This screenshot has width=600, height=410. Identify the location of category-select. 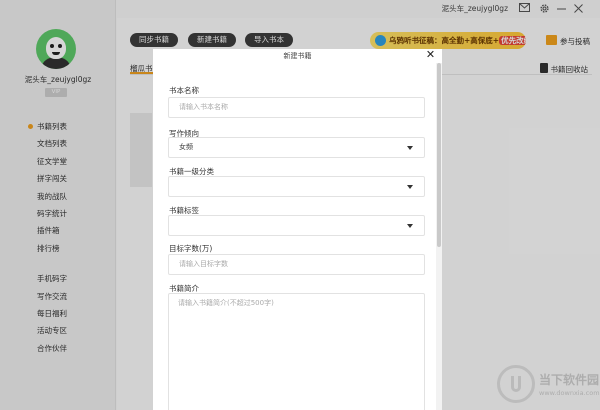
(296, 186).